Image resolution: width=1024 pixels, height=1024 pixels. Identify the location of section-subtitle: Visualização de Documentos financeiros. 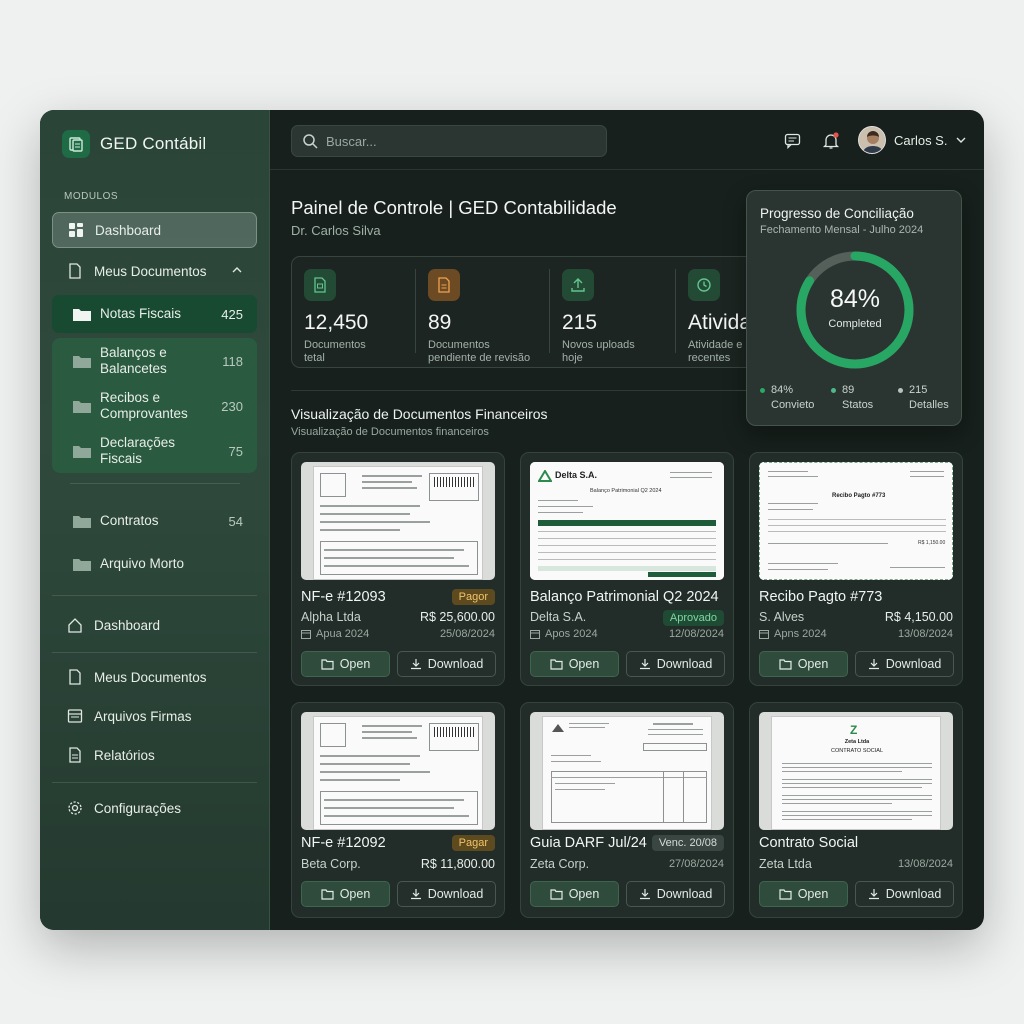
(390, 432).